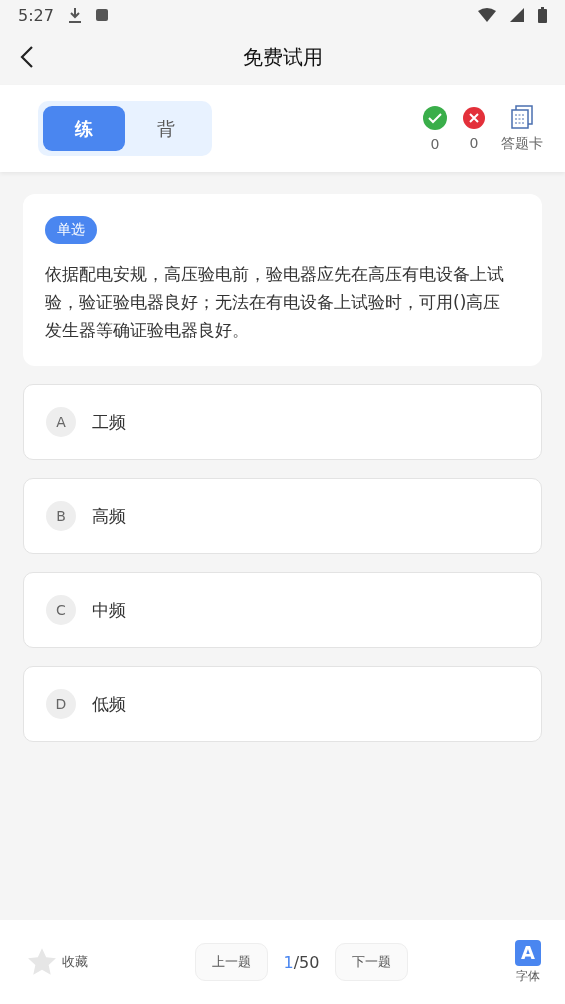 The width and height of the screenshot is (565, 1004). What do you see at coordinates (166, 128) in the screenshot?
I see `mode-tab: 背` at bounding box center [166, 128].